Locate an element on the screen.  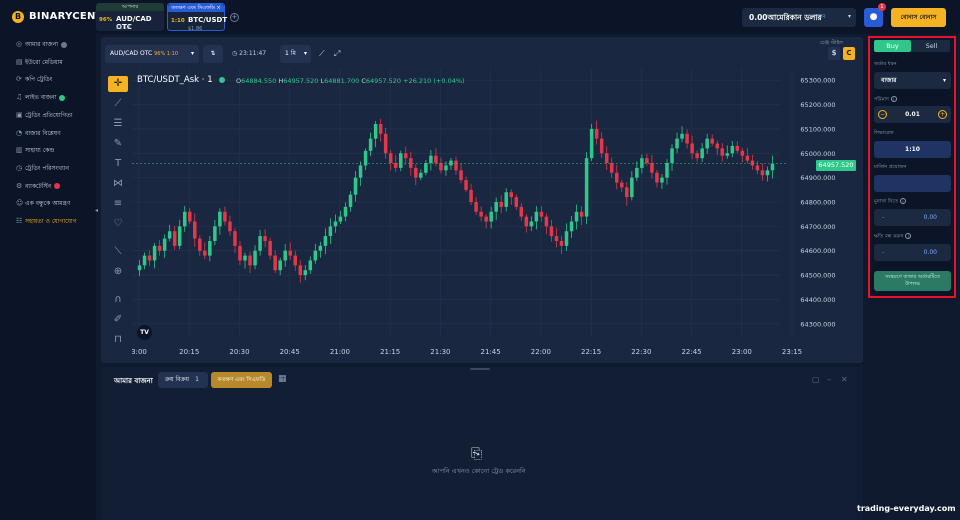
resize-handle is located at coordinates (480, 369).